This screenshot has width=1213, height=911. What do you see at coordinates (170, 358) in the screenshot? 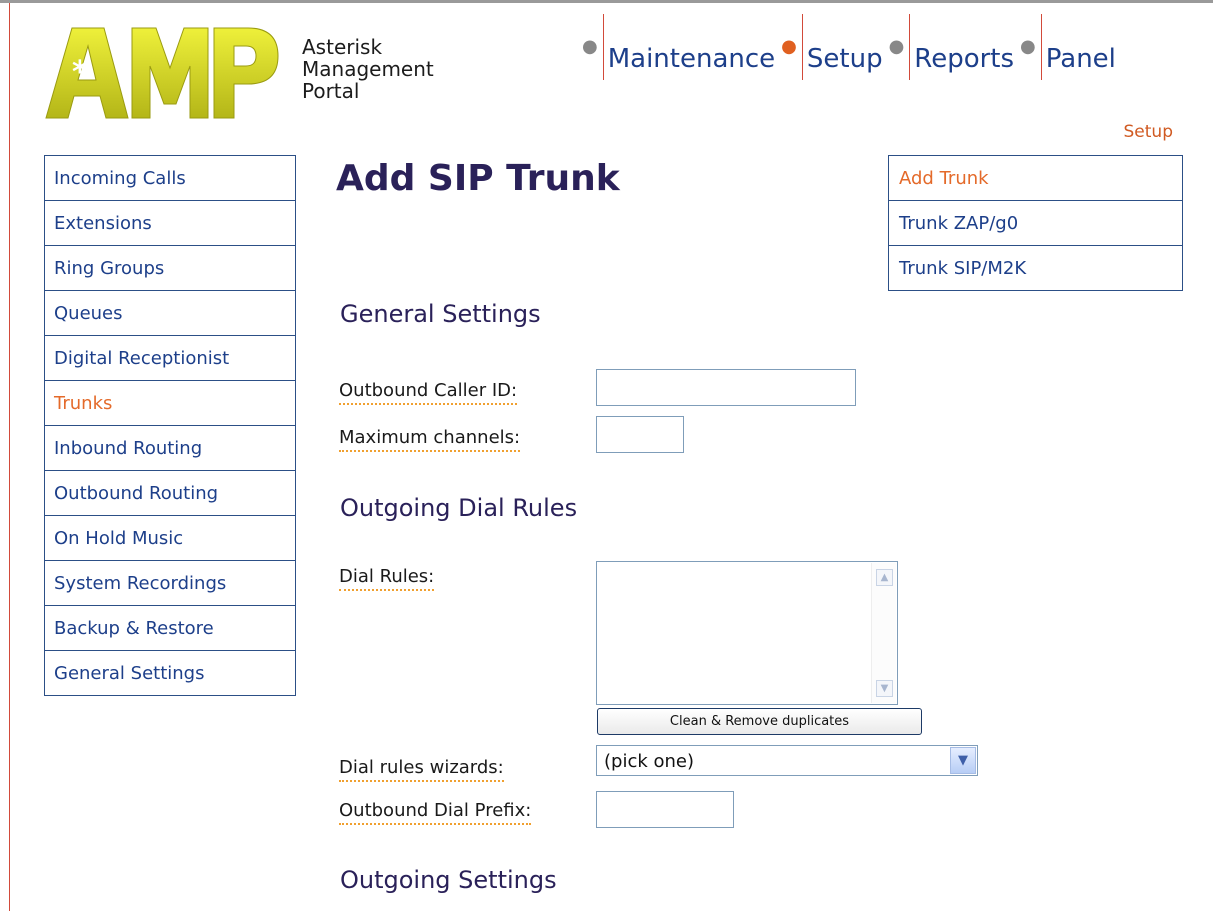
I see `sidebar-item-digital-receptionist: Digital Receptionist` at bounding box center [170, 358].